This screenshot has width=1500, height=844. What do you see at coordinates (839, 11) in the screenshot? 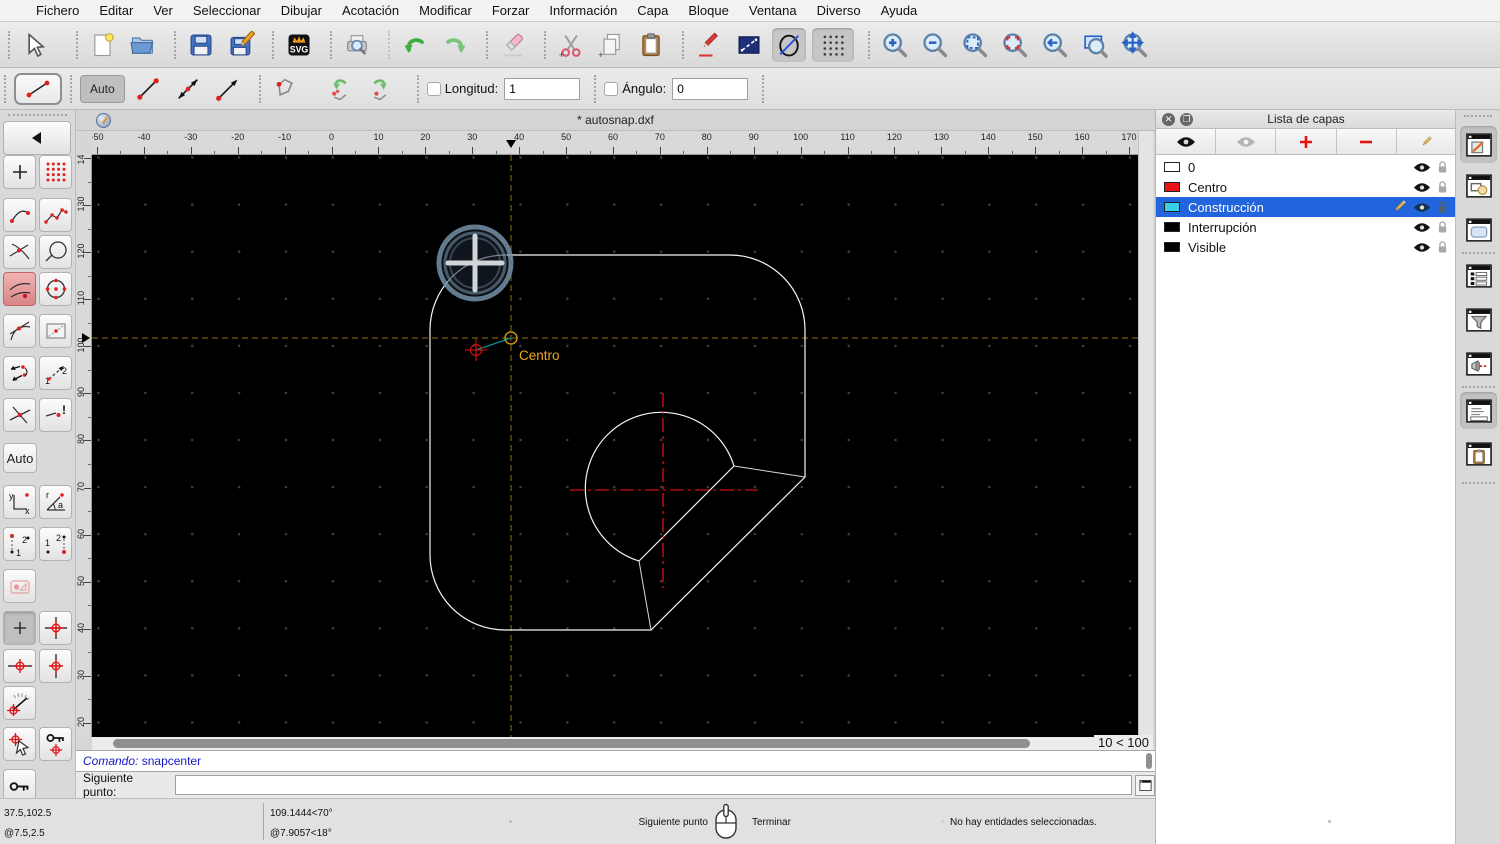
I see `menu-diverso: Diverso` at bounding box center [839, 11].